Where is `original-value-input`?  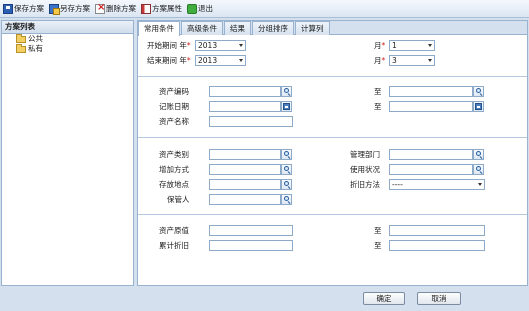
original-value-input is located at coordinates (251, 230).